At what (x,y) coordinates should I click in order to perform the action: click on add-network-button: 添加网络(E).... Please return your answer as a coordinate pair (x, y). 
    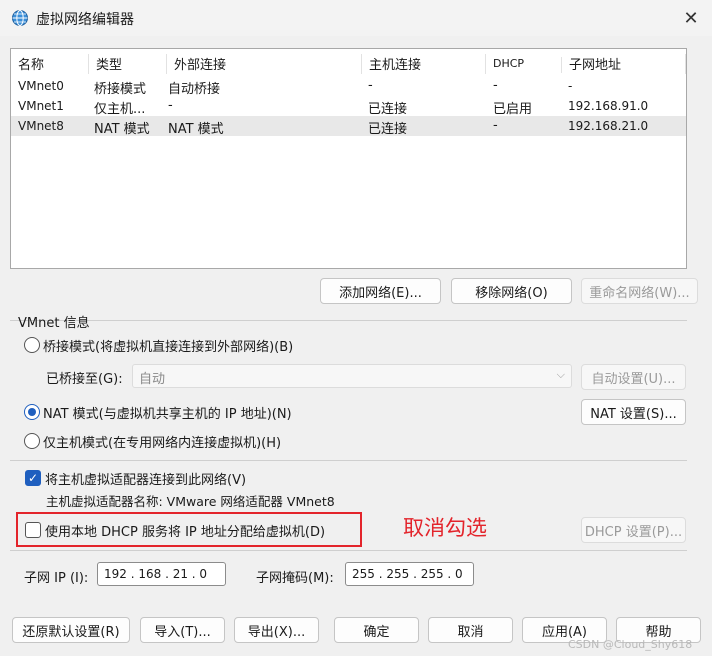
    Looking at the image, I should click on (380, 291).